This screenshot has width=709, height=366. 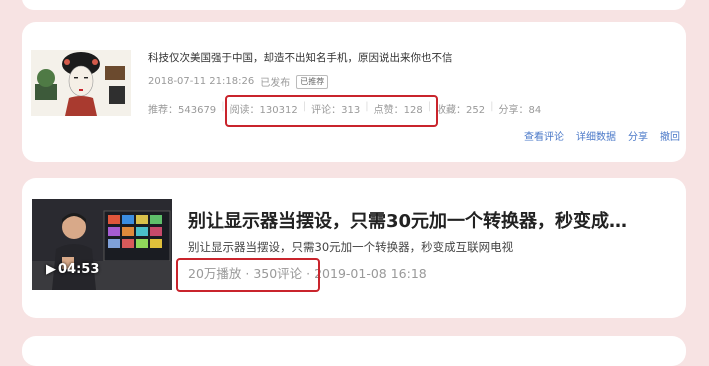 What do you see at coordinates (461, 110) in the screenshot?
I see `favorite-count: 收藏：252` at bounding box center [461, 110].